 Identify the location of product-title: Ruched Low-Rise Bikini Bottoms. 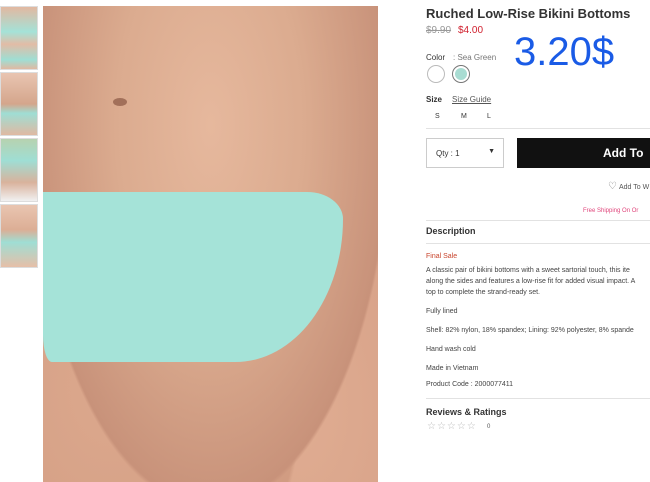
(528, 13).